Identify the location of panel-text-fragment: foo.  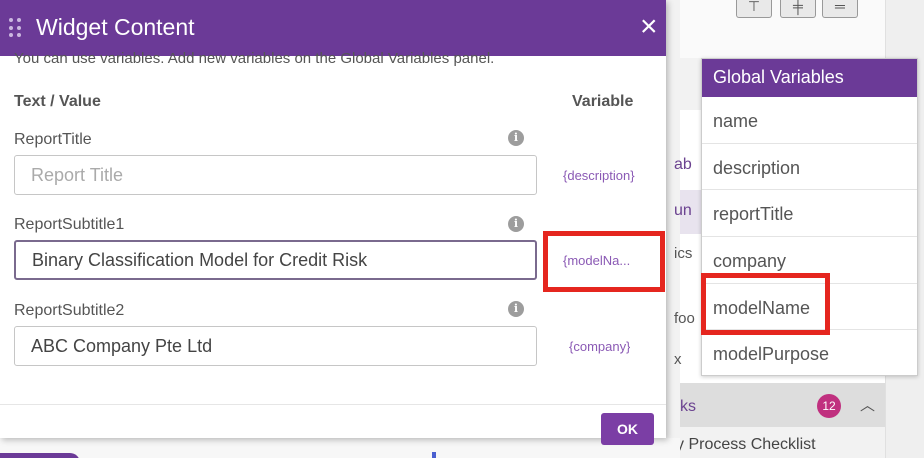
(684, 318).